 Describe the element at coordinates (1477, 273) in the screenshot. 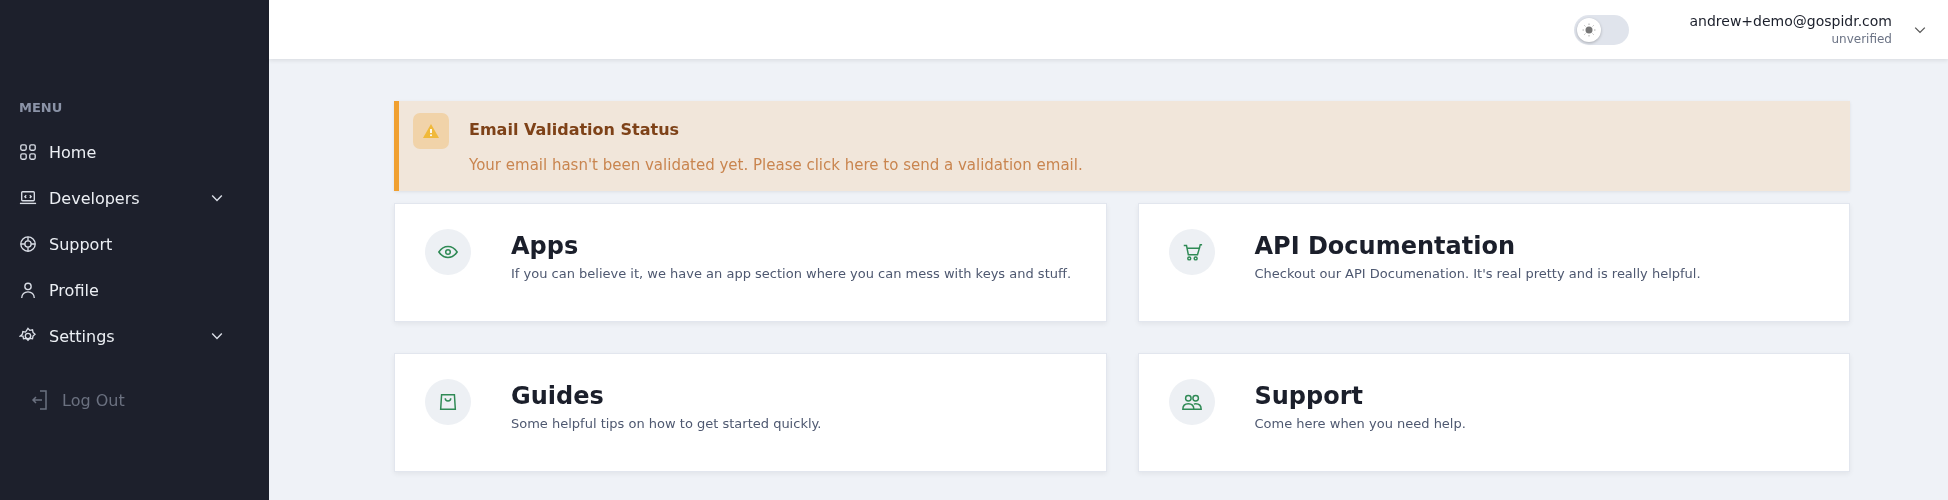

I see `card-description: Checkout our API Documenation. It's real pretty and is really helpful.` at that location.